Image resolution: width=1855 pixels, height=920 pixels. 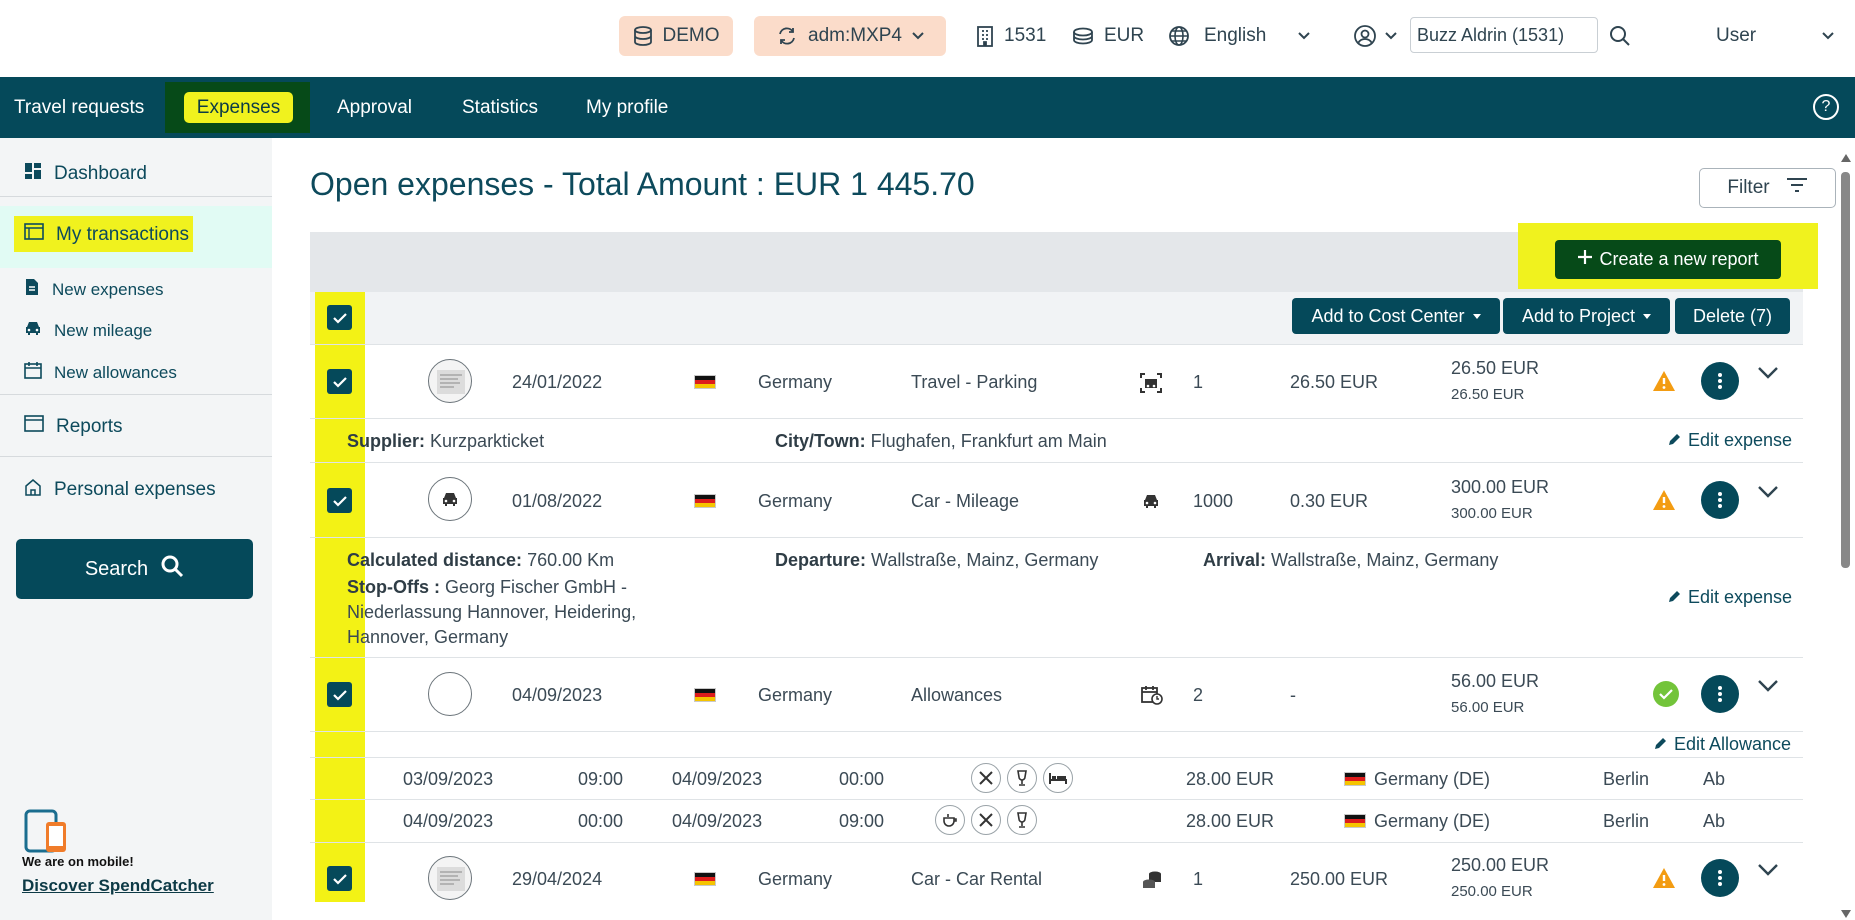 What do you see at coordinates (627, 107) in the screenshot?
I see `nav-my-profile: My profile` at bounding box center [627, 107].